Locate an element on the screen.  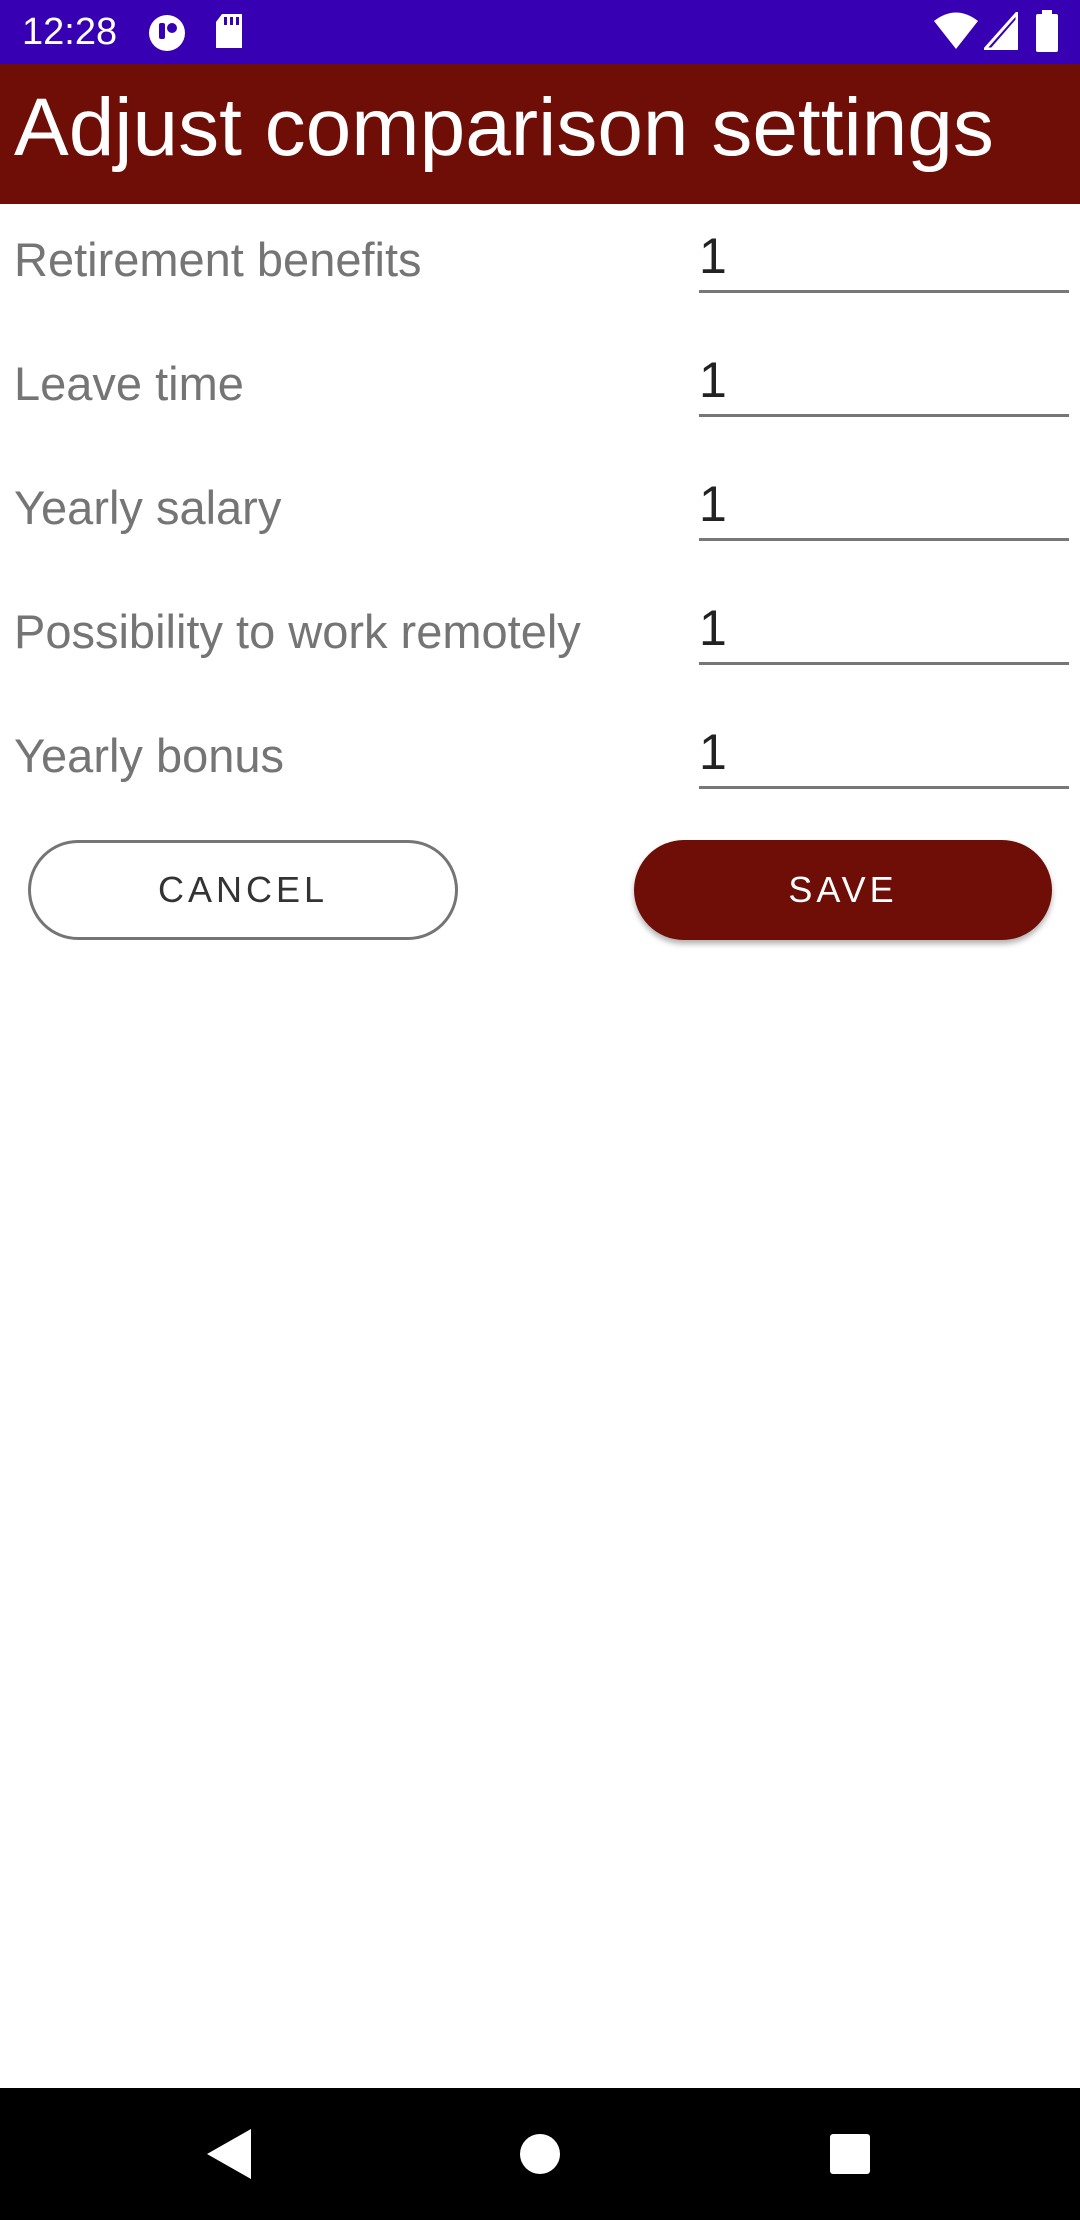
save-button: SAVE is located at coordinates (843, 890).